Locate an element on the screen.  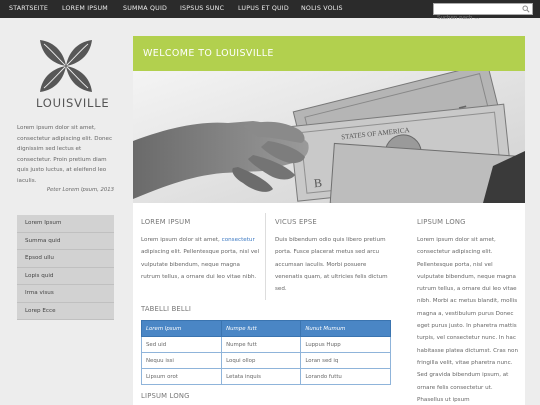
lorem-ipsum-text-a: Lorem ipsum dolor sit amet, is located at coordinates (180, 240).